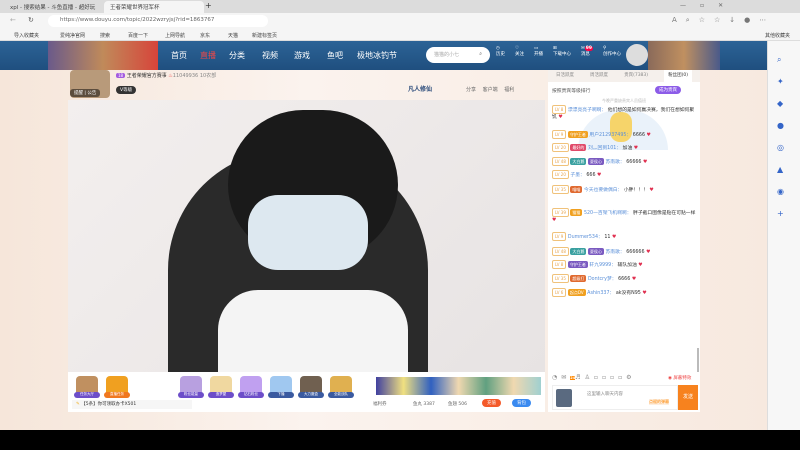 Image resolution: width=800 pixels, height=450 pixels. I want to click on chat-message: LV 48 大白鹅 夏侯心 苏南歌： 666666 ♥, so click(624, 251).